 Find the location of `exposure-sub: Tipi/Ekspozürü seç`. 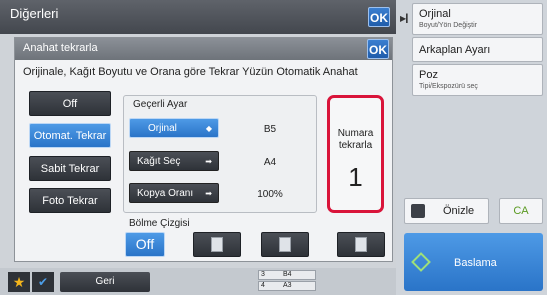

exposure-sub: Tipi/Ekspozürü seç is located at coordinates (448, 86).